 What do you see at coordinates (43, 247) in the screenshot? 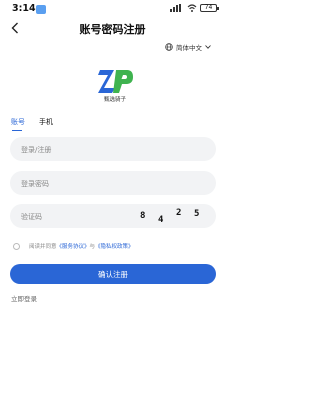
I see `agreement-text: 阅读并同意` at bounding box center [43, 247].